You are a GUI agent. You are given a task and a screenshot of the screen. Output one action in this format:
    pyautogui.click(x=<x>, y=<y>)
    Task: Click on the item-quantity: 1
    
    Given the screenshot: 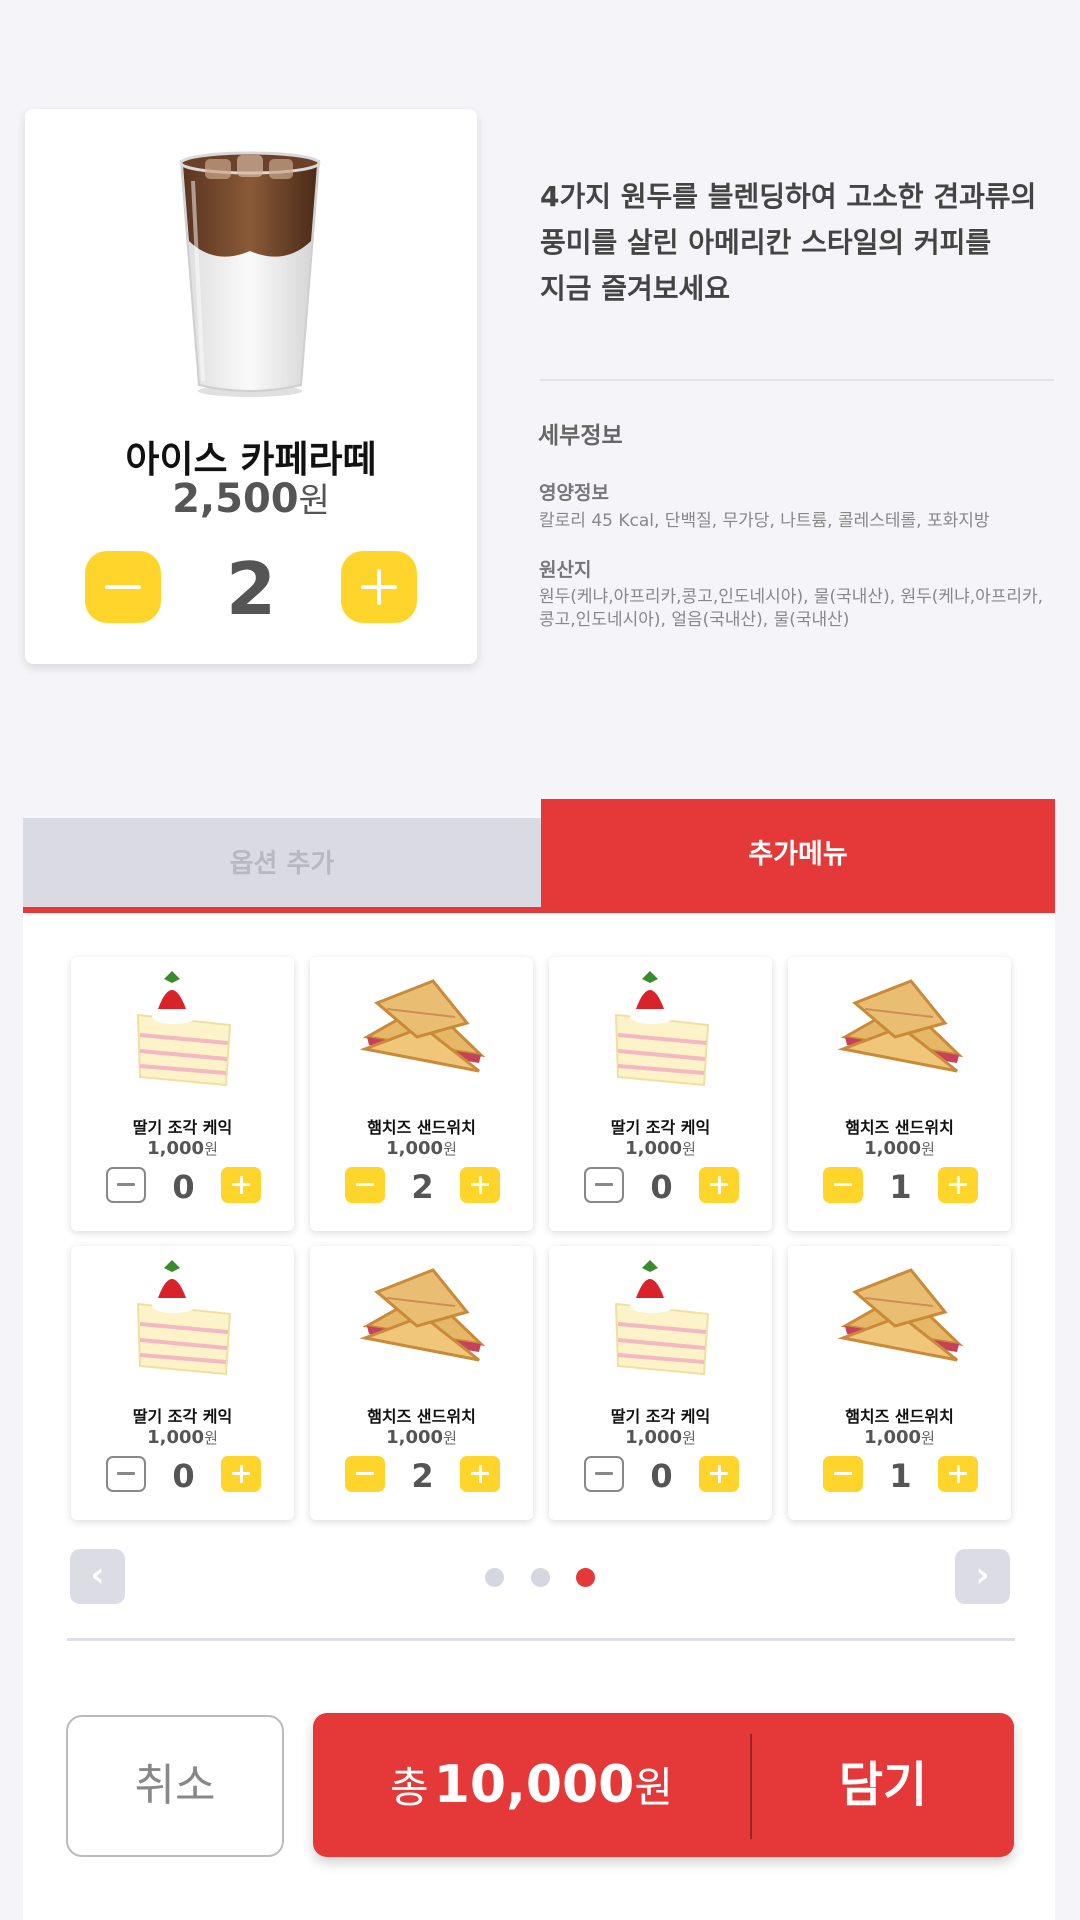 What is the action you would take?
    pyautogui.click(x=900, y=1187)
    